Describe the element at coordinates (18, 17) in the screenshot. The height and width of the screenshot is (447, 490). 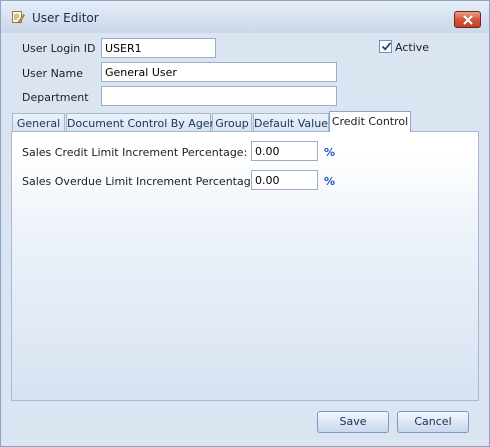
I see `edit-document-icon` at that location.